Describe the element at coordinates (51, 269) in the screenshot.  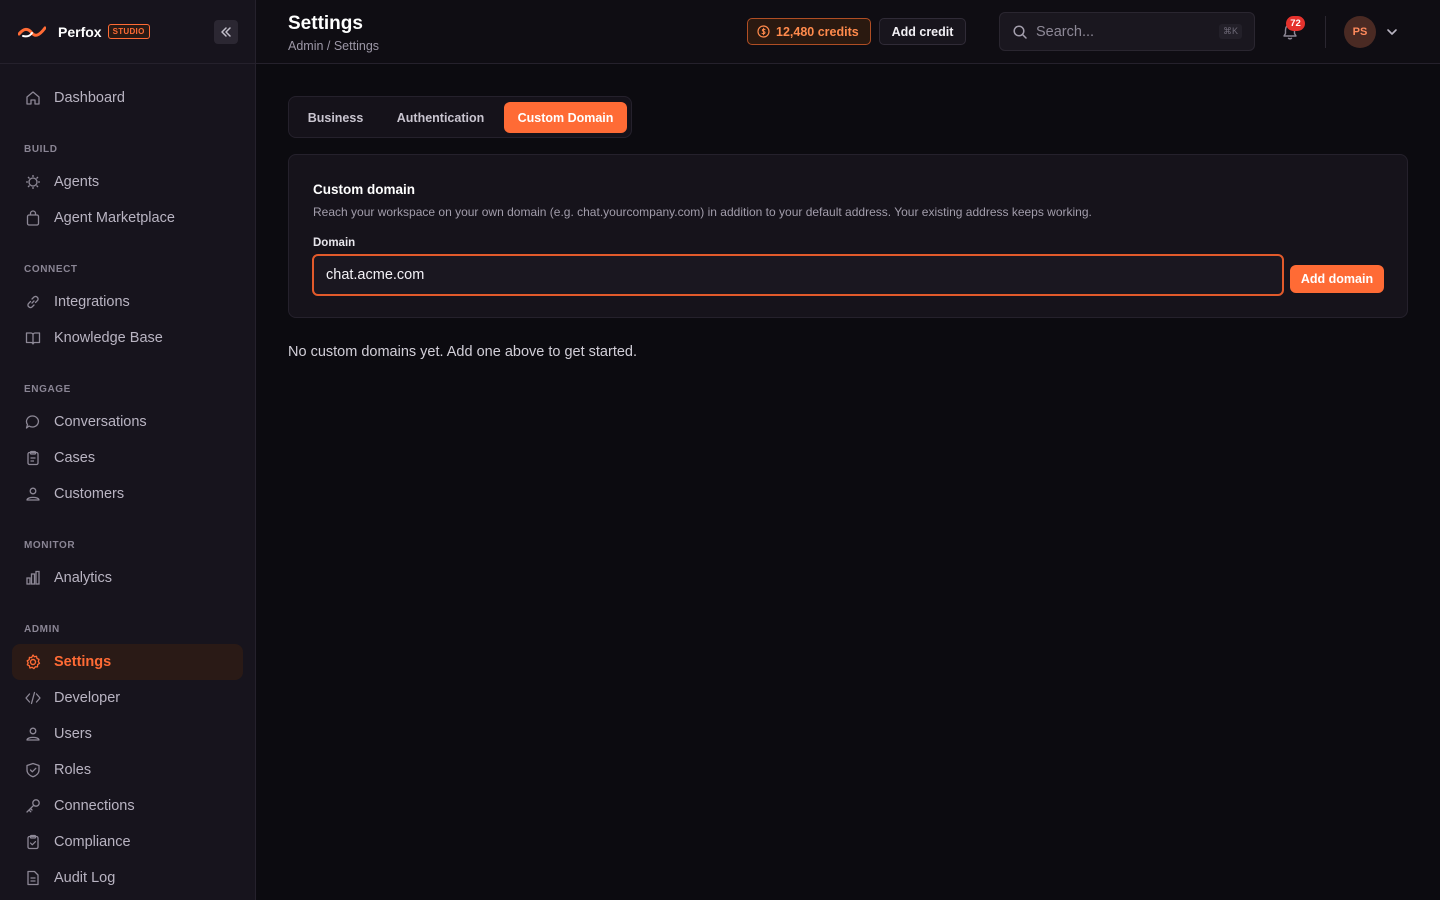
I see `nav-section-connect: CONNECT` at that location.